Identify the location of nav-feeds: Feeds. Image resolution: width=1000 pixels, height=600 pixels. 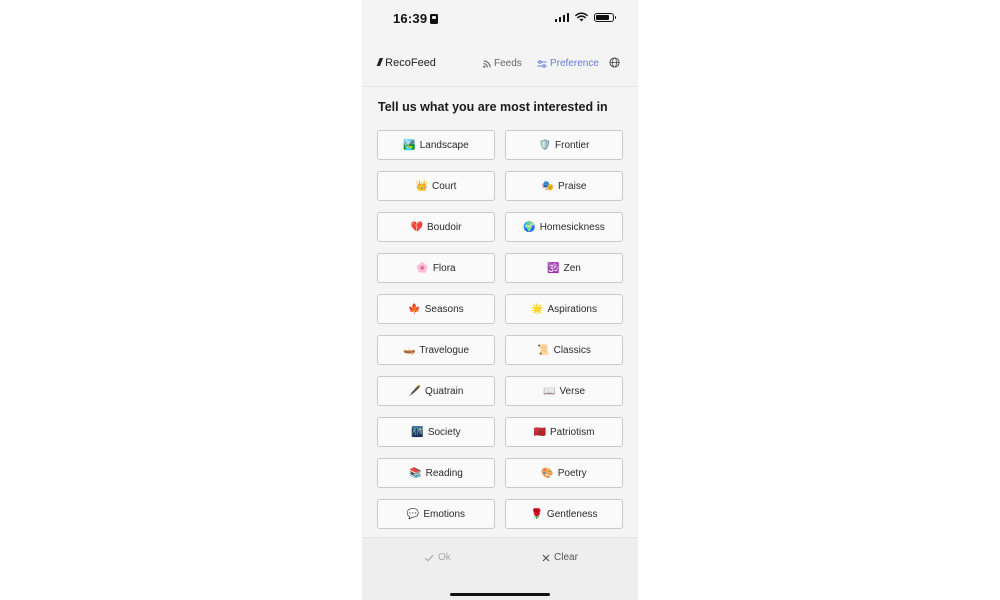
(502, 63).